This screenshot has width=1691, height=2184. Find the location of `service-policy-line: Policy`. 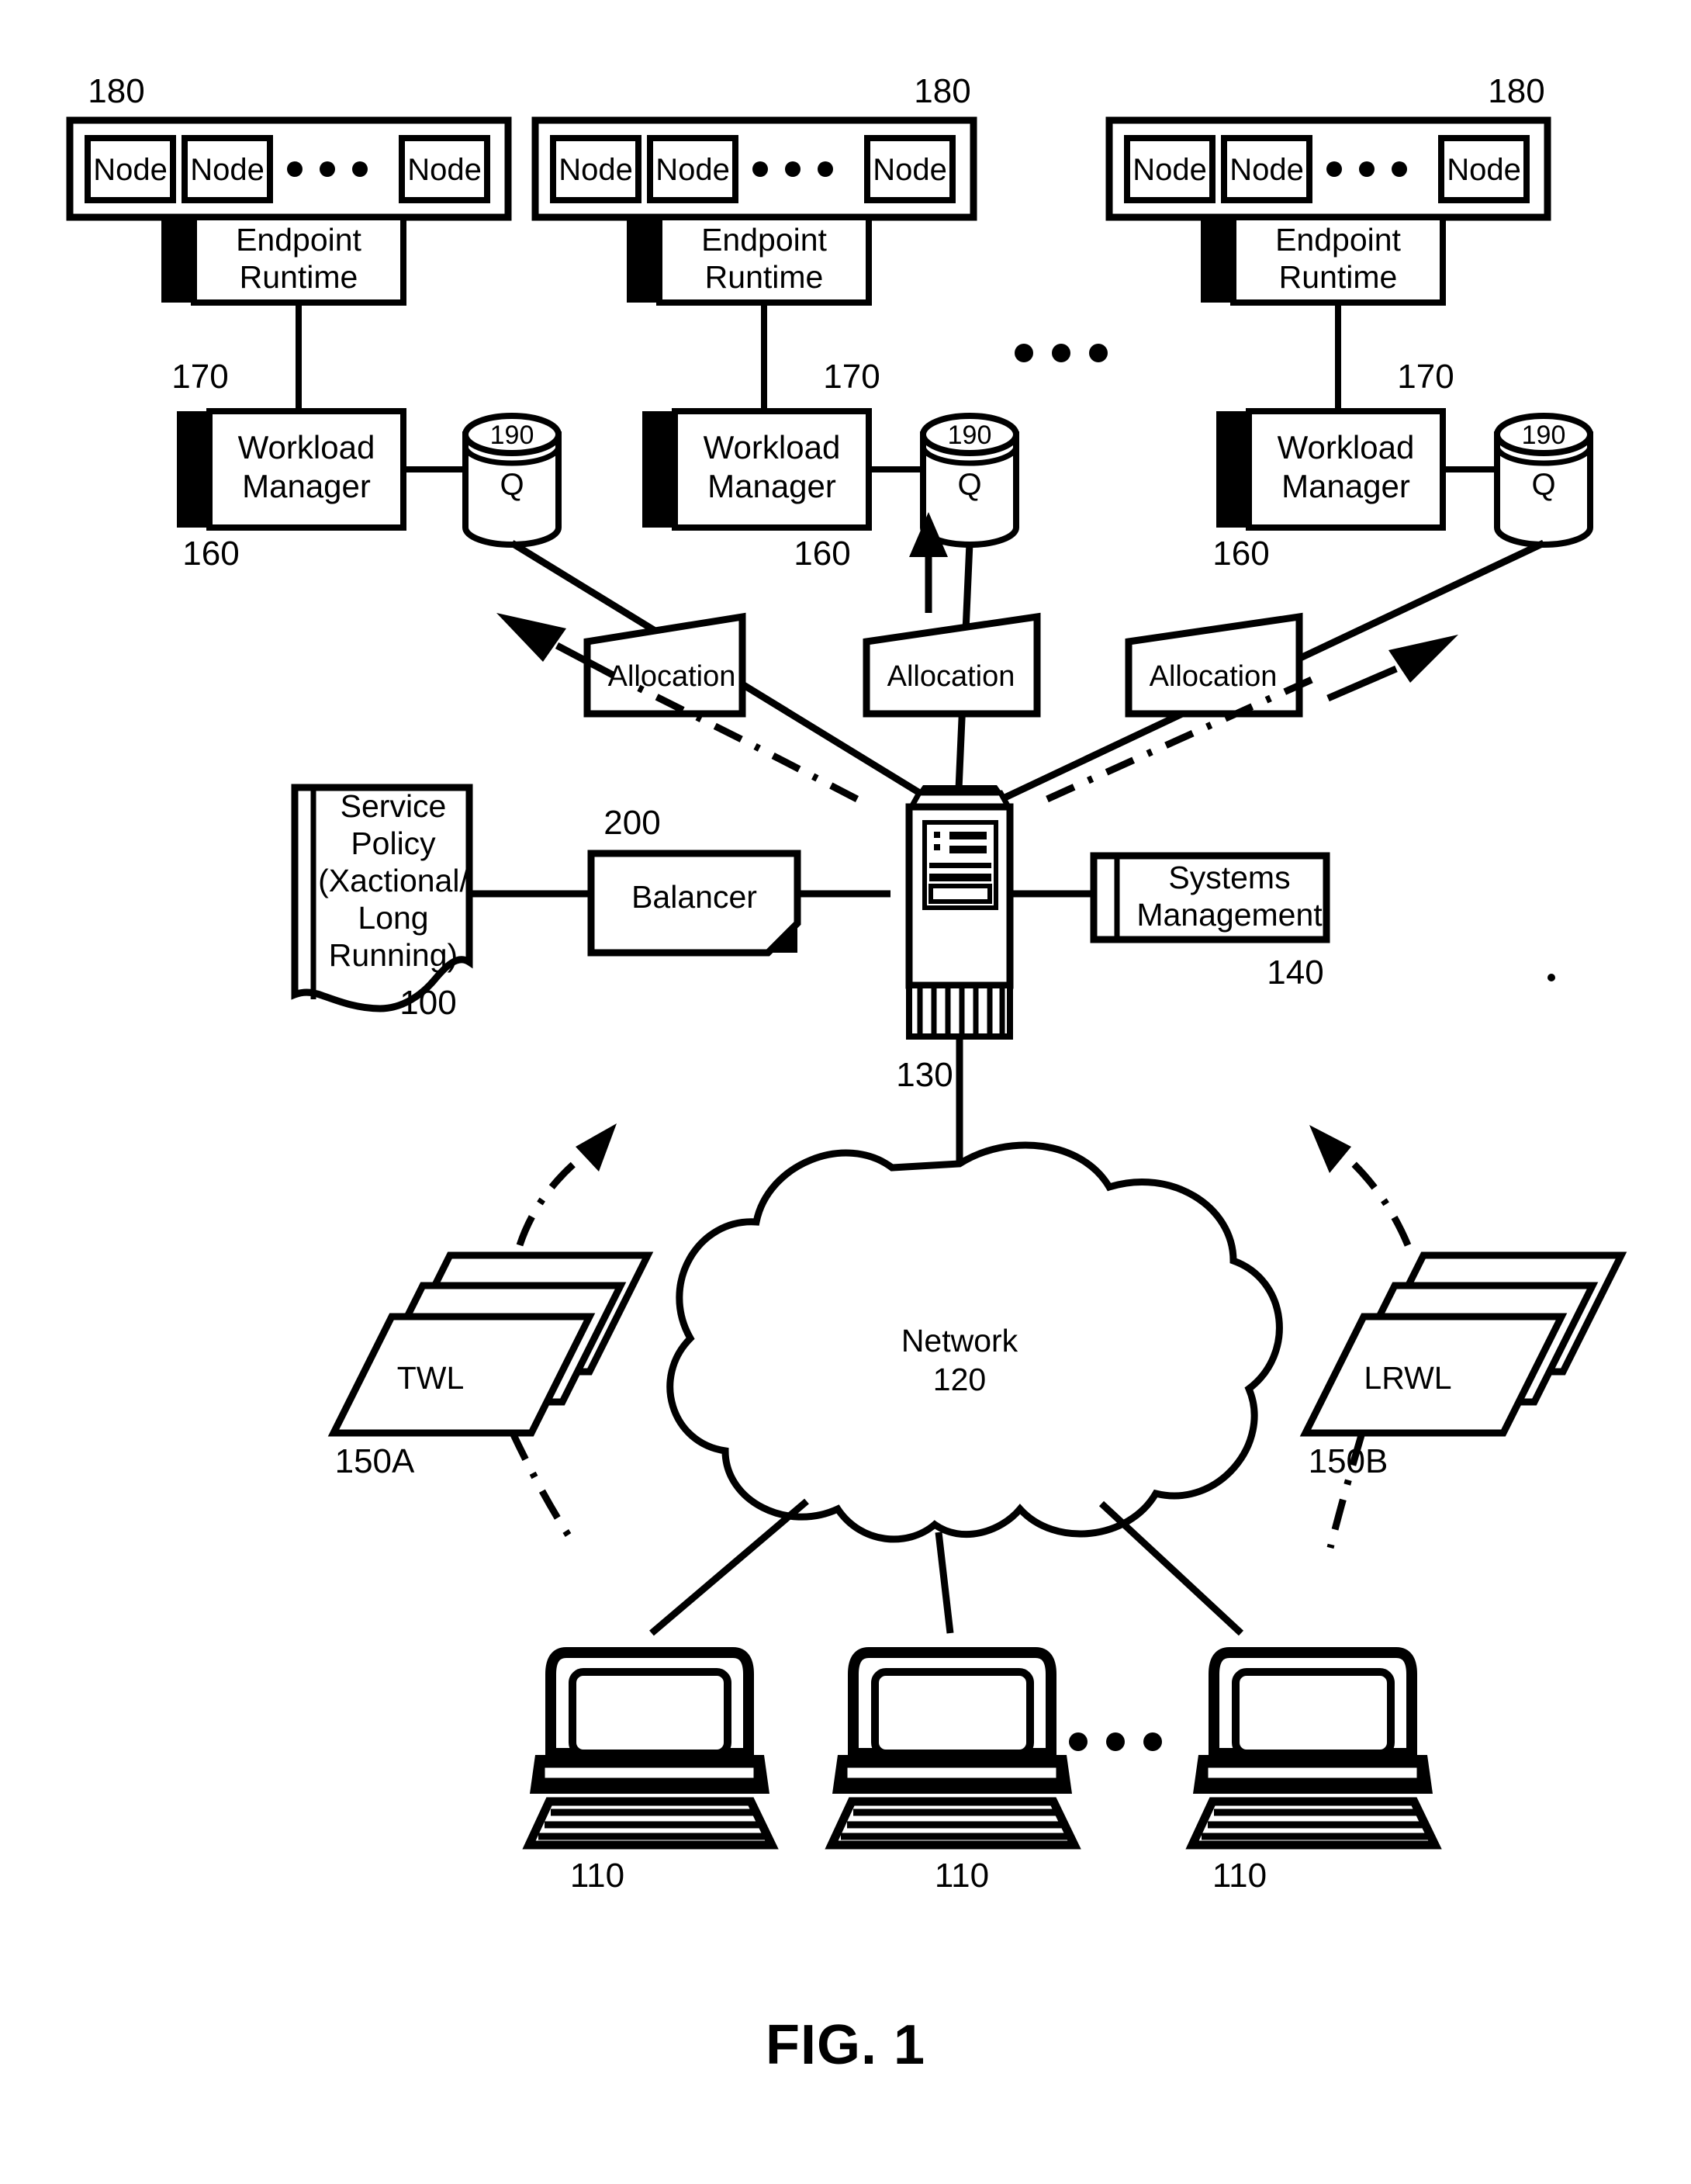

service-policy-line: Policy is located at coordinates (393, 843).